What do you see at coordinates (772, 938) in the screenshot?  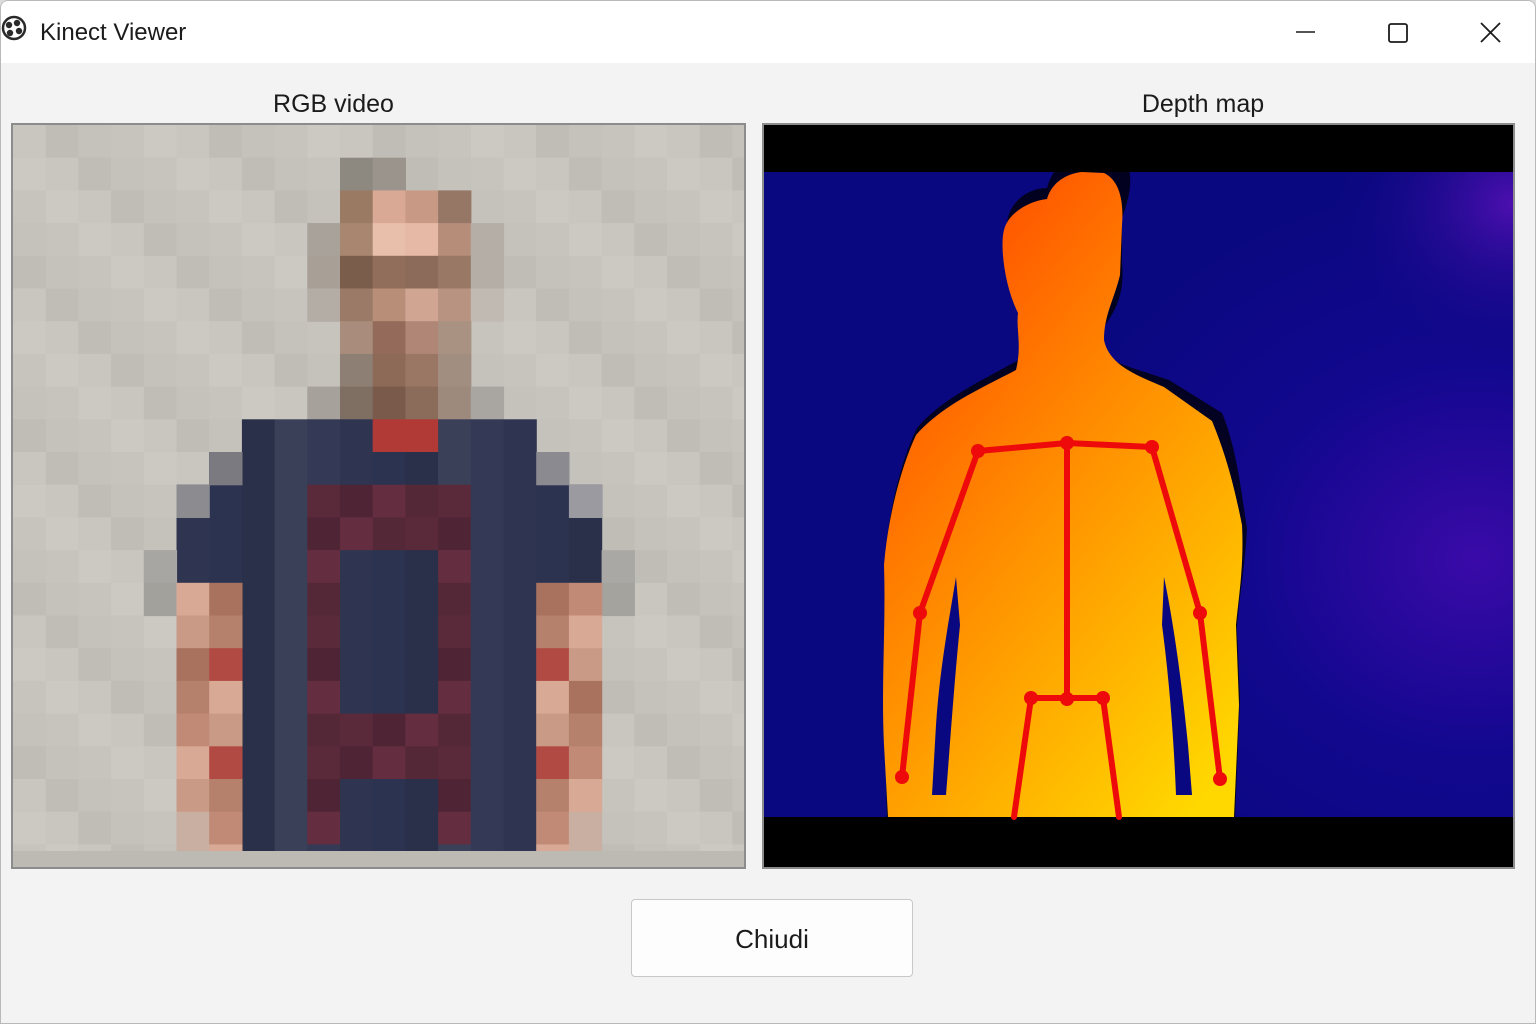 I see `chiudi-button: Chiudi` at bounding box center [772, 938].